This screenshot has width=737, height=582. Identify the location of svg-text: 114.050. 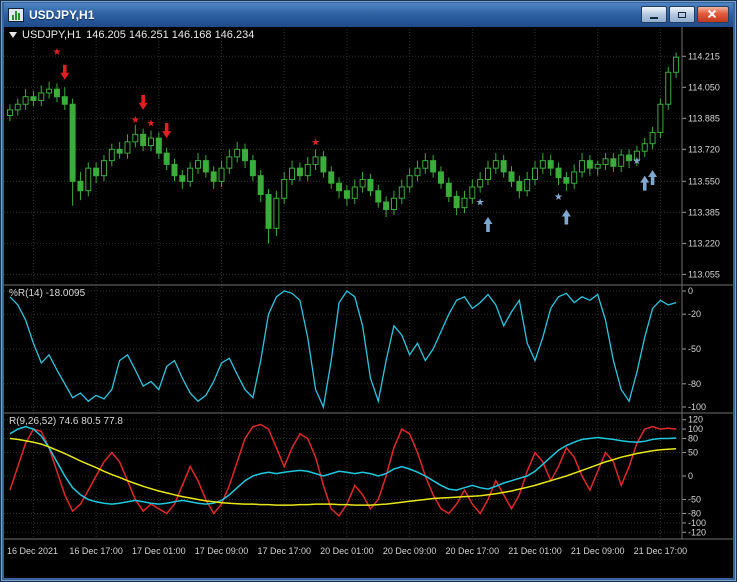
(704, 87).